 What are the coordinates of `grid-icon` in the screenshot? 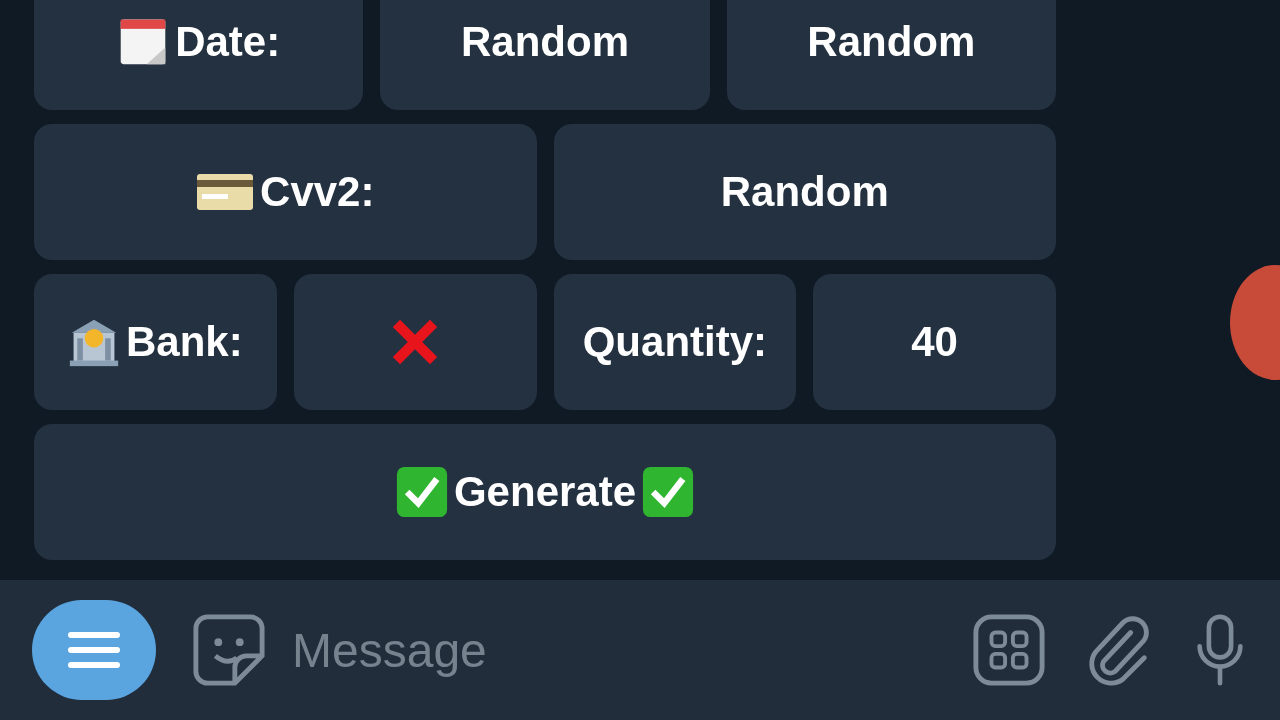 It's located at (1009, 650).